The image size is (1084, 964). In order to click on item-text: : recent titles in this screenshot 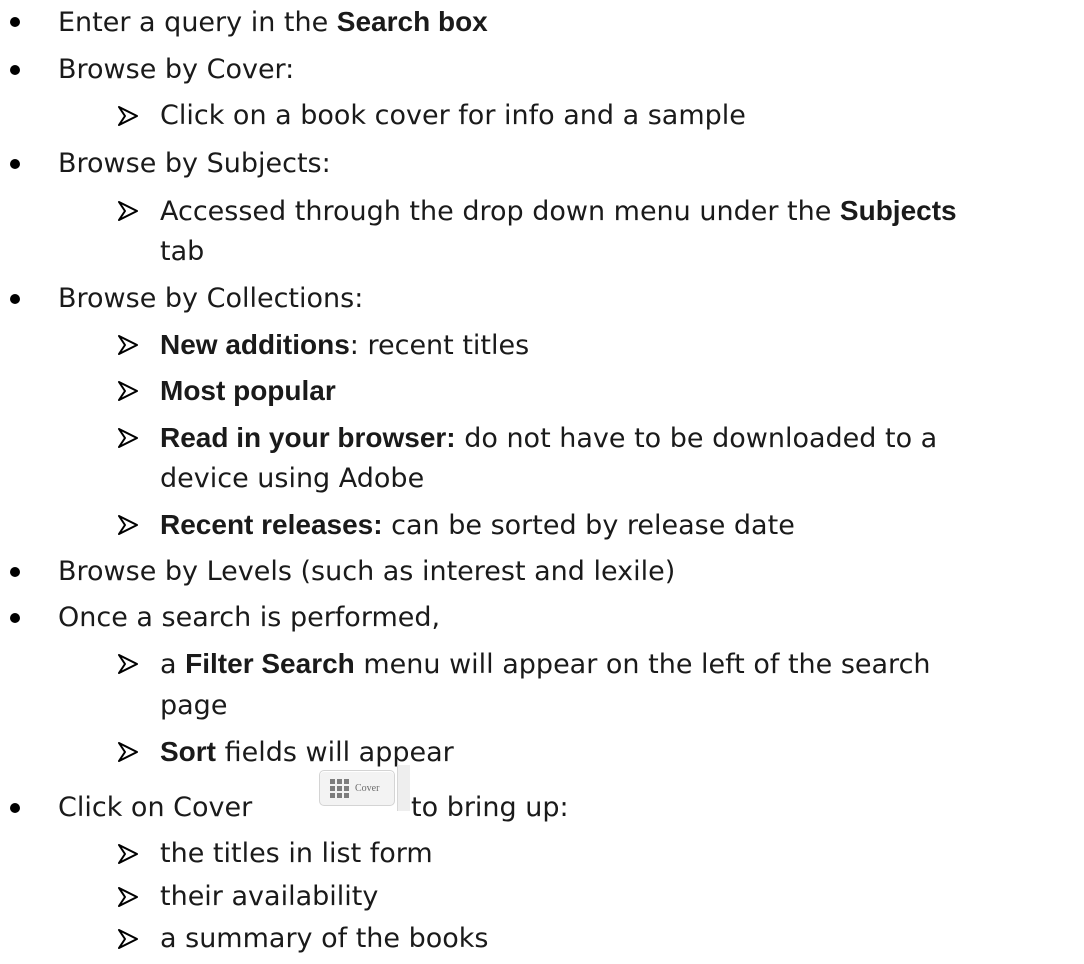, I will do `click(439, 345)`.